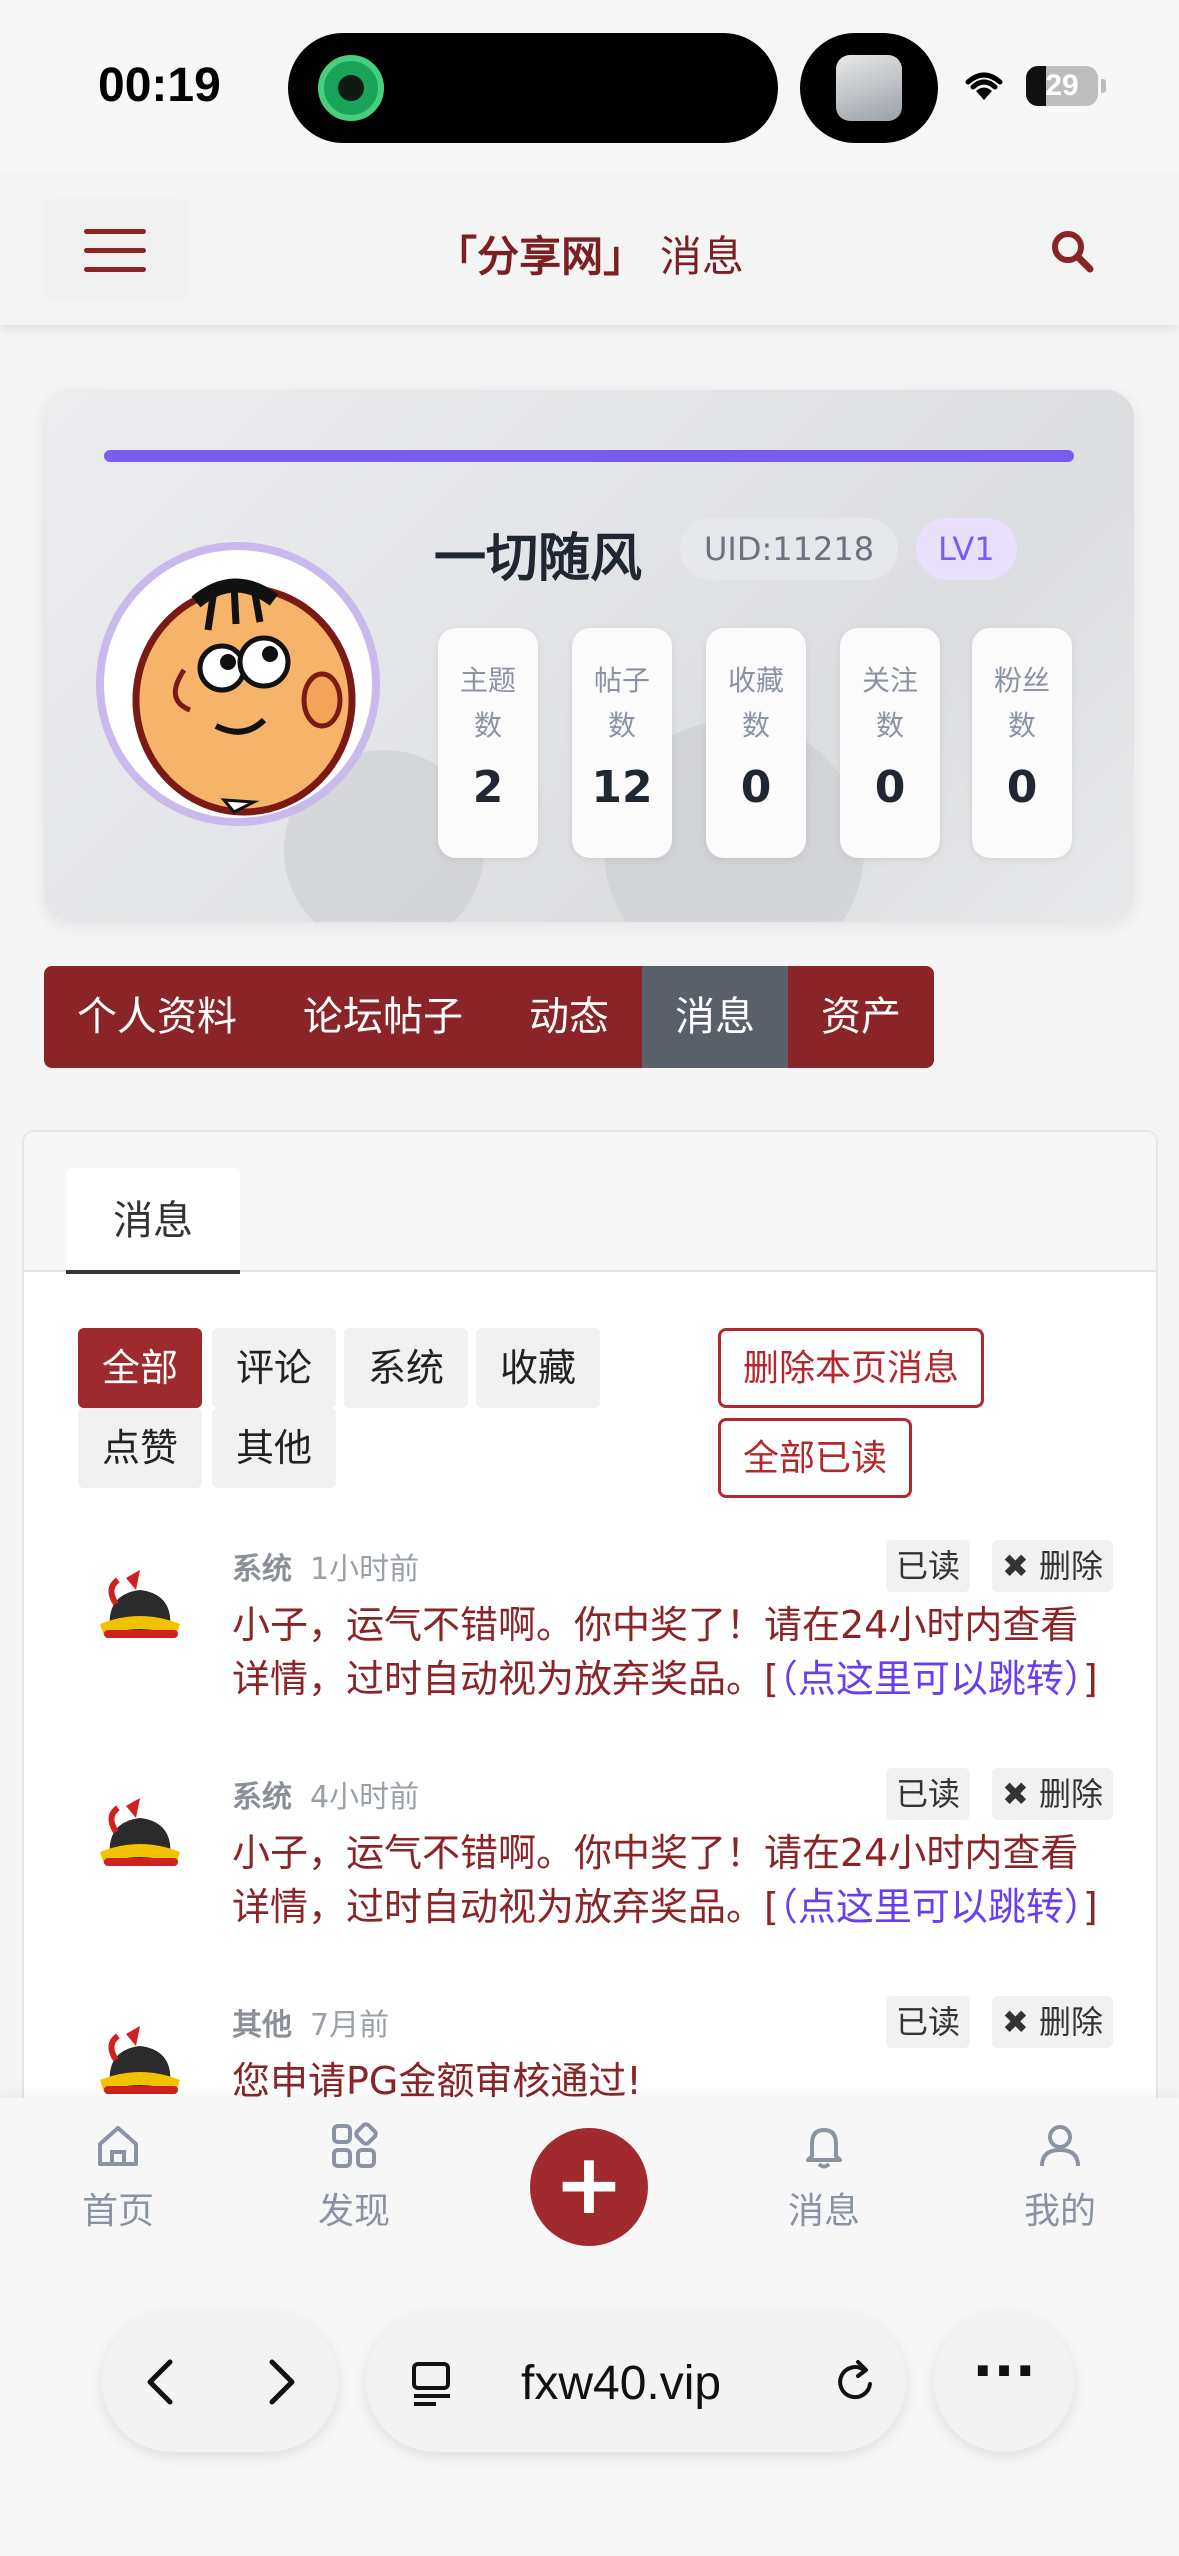 This screenshot has width=1179, height=2556. What do you see at coordinates (861, 1017) in the screenshot?
I see `tab-assets: 资产` at bounding box center [861, 1017].